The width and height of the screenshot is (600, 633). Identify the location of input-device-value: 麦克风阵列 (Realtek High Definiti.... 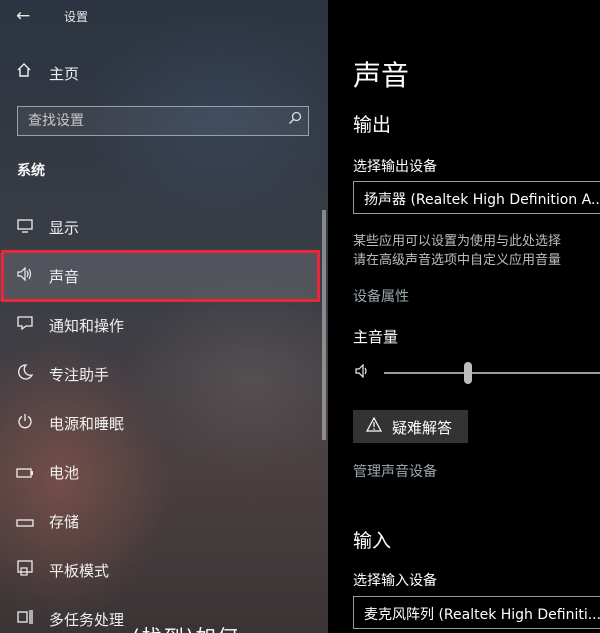
(482, 615).